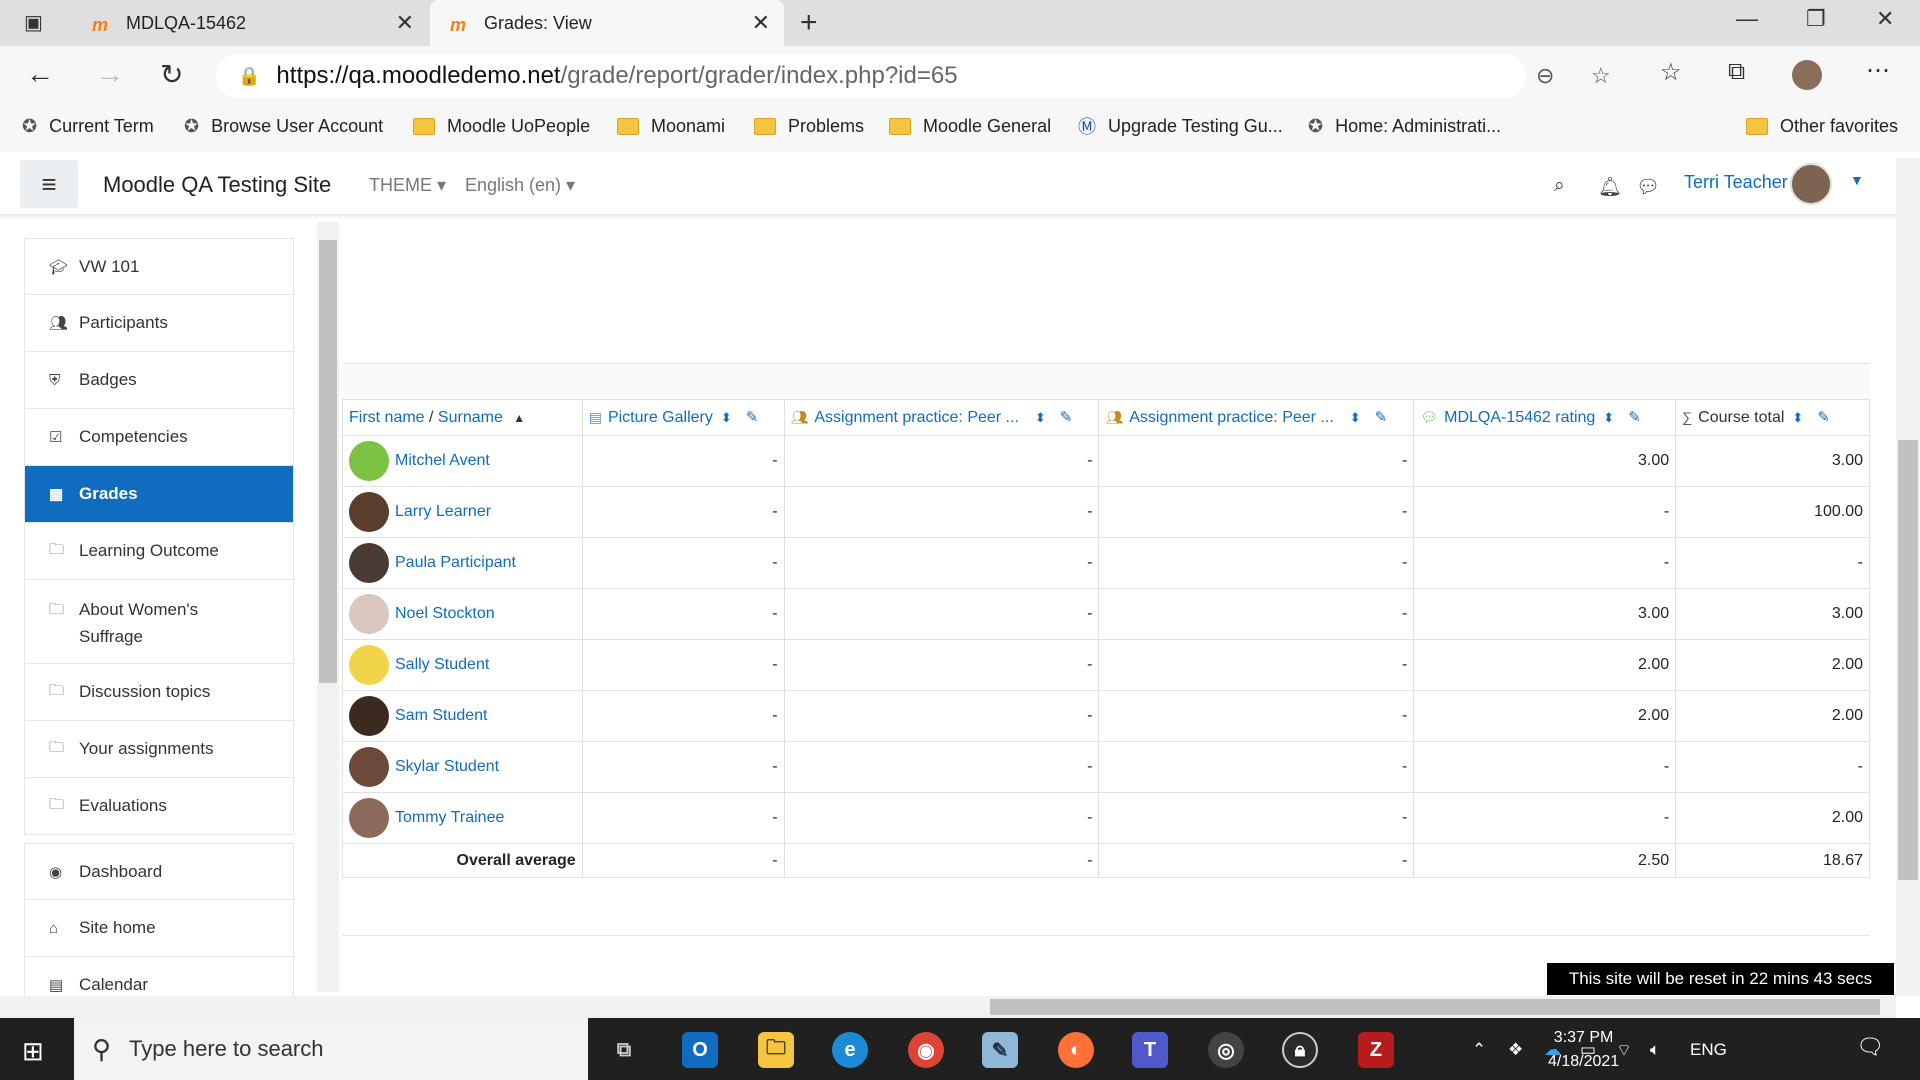 The width and height of the screenshot is (1920, 1080). Describe the element at coordinates (1515, 1050) in the screenshot. I see `dropbox-icon: ❖` at that location.